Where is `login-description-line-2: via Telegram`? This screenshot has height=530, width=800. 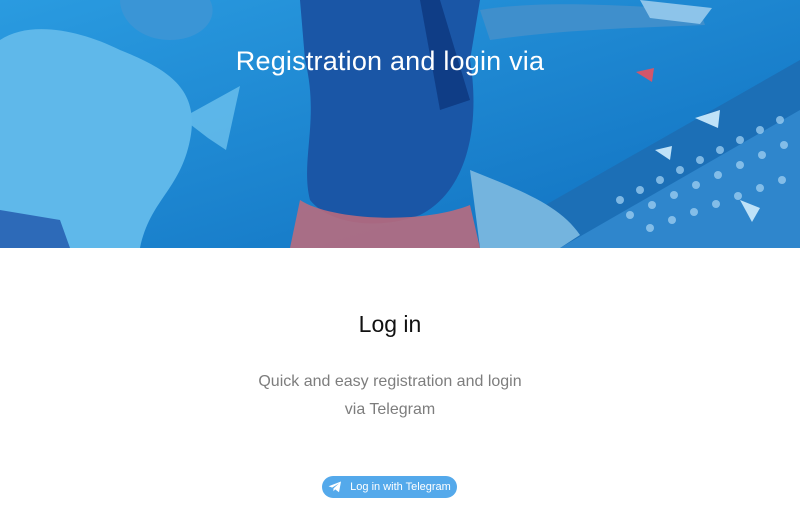 login-description-line-2: via Telegram is located at coordinates (390, 409).